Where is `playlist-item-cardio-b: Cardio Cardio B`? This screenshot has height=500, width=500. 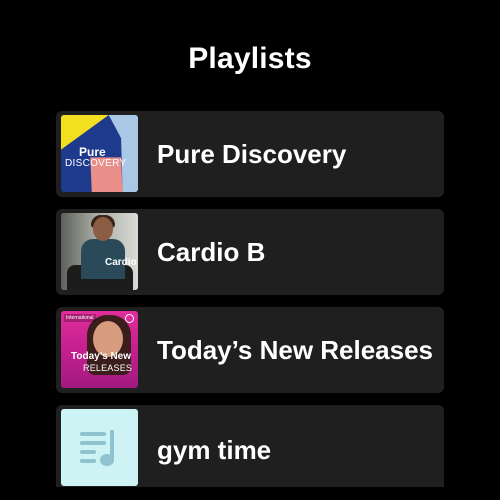 playlist-item-cardio-b: Cardio Cardio B is located at coordinates (250, 252).